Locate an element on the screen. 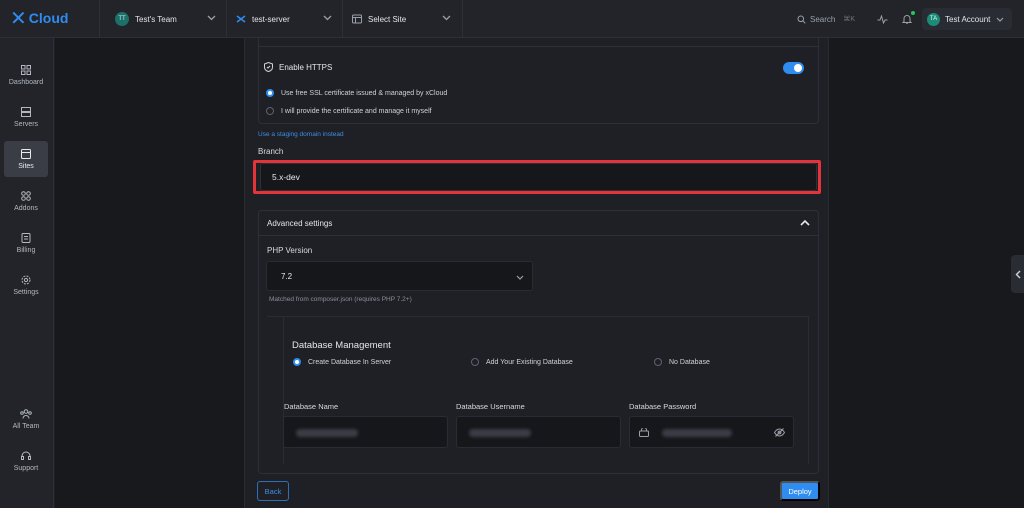  https-row: Enable HTTPS is located at coordinates (298, 67).